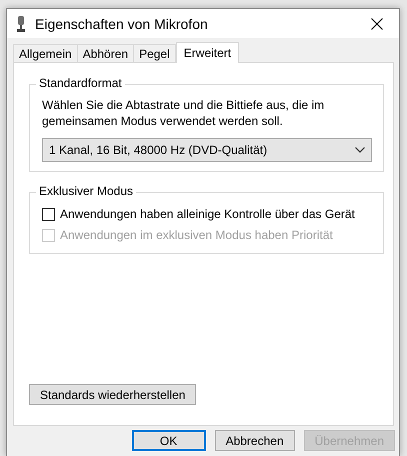  What do you see at coordinates (48, 214) in the screenshot?
I see `checkbox` at bounding box center [48, 214].